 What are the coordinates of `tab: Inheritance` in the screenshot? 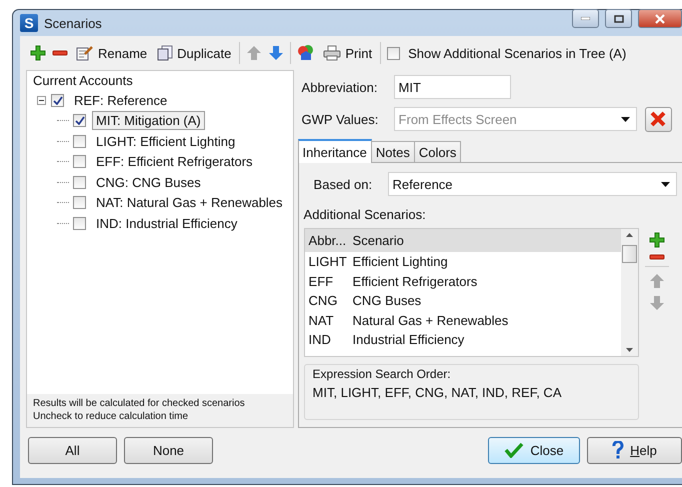 It's located at (335, 151).